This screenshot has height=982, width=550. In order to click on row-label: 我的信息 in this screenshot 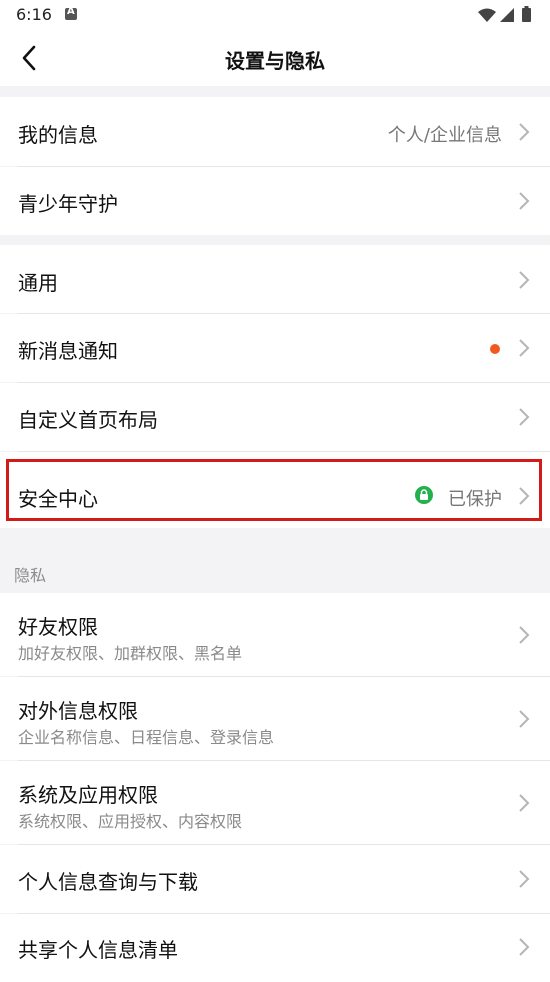, I will do `click(58, 135)`.